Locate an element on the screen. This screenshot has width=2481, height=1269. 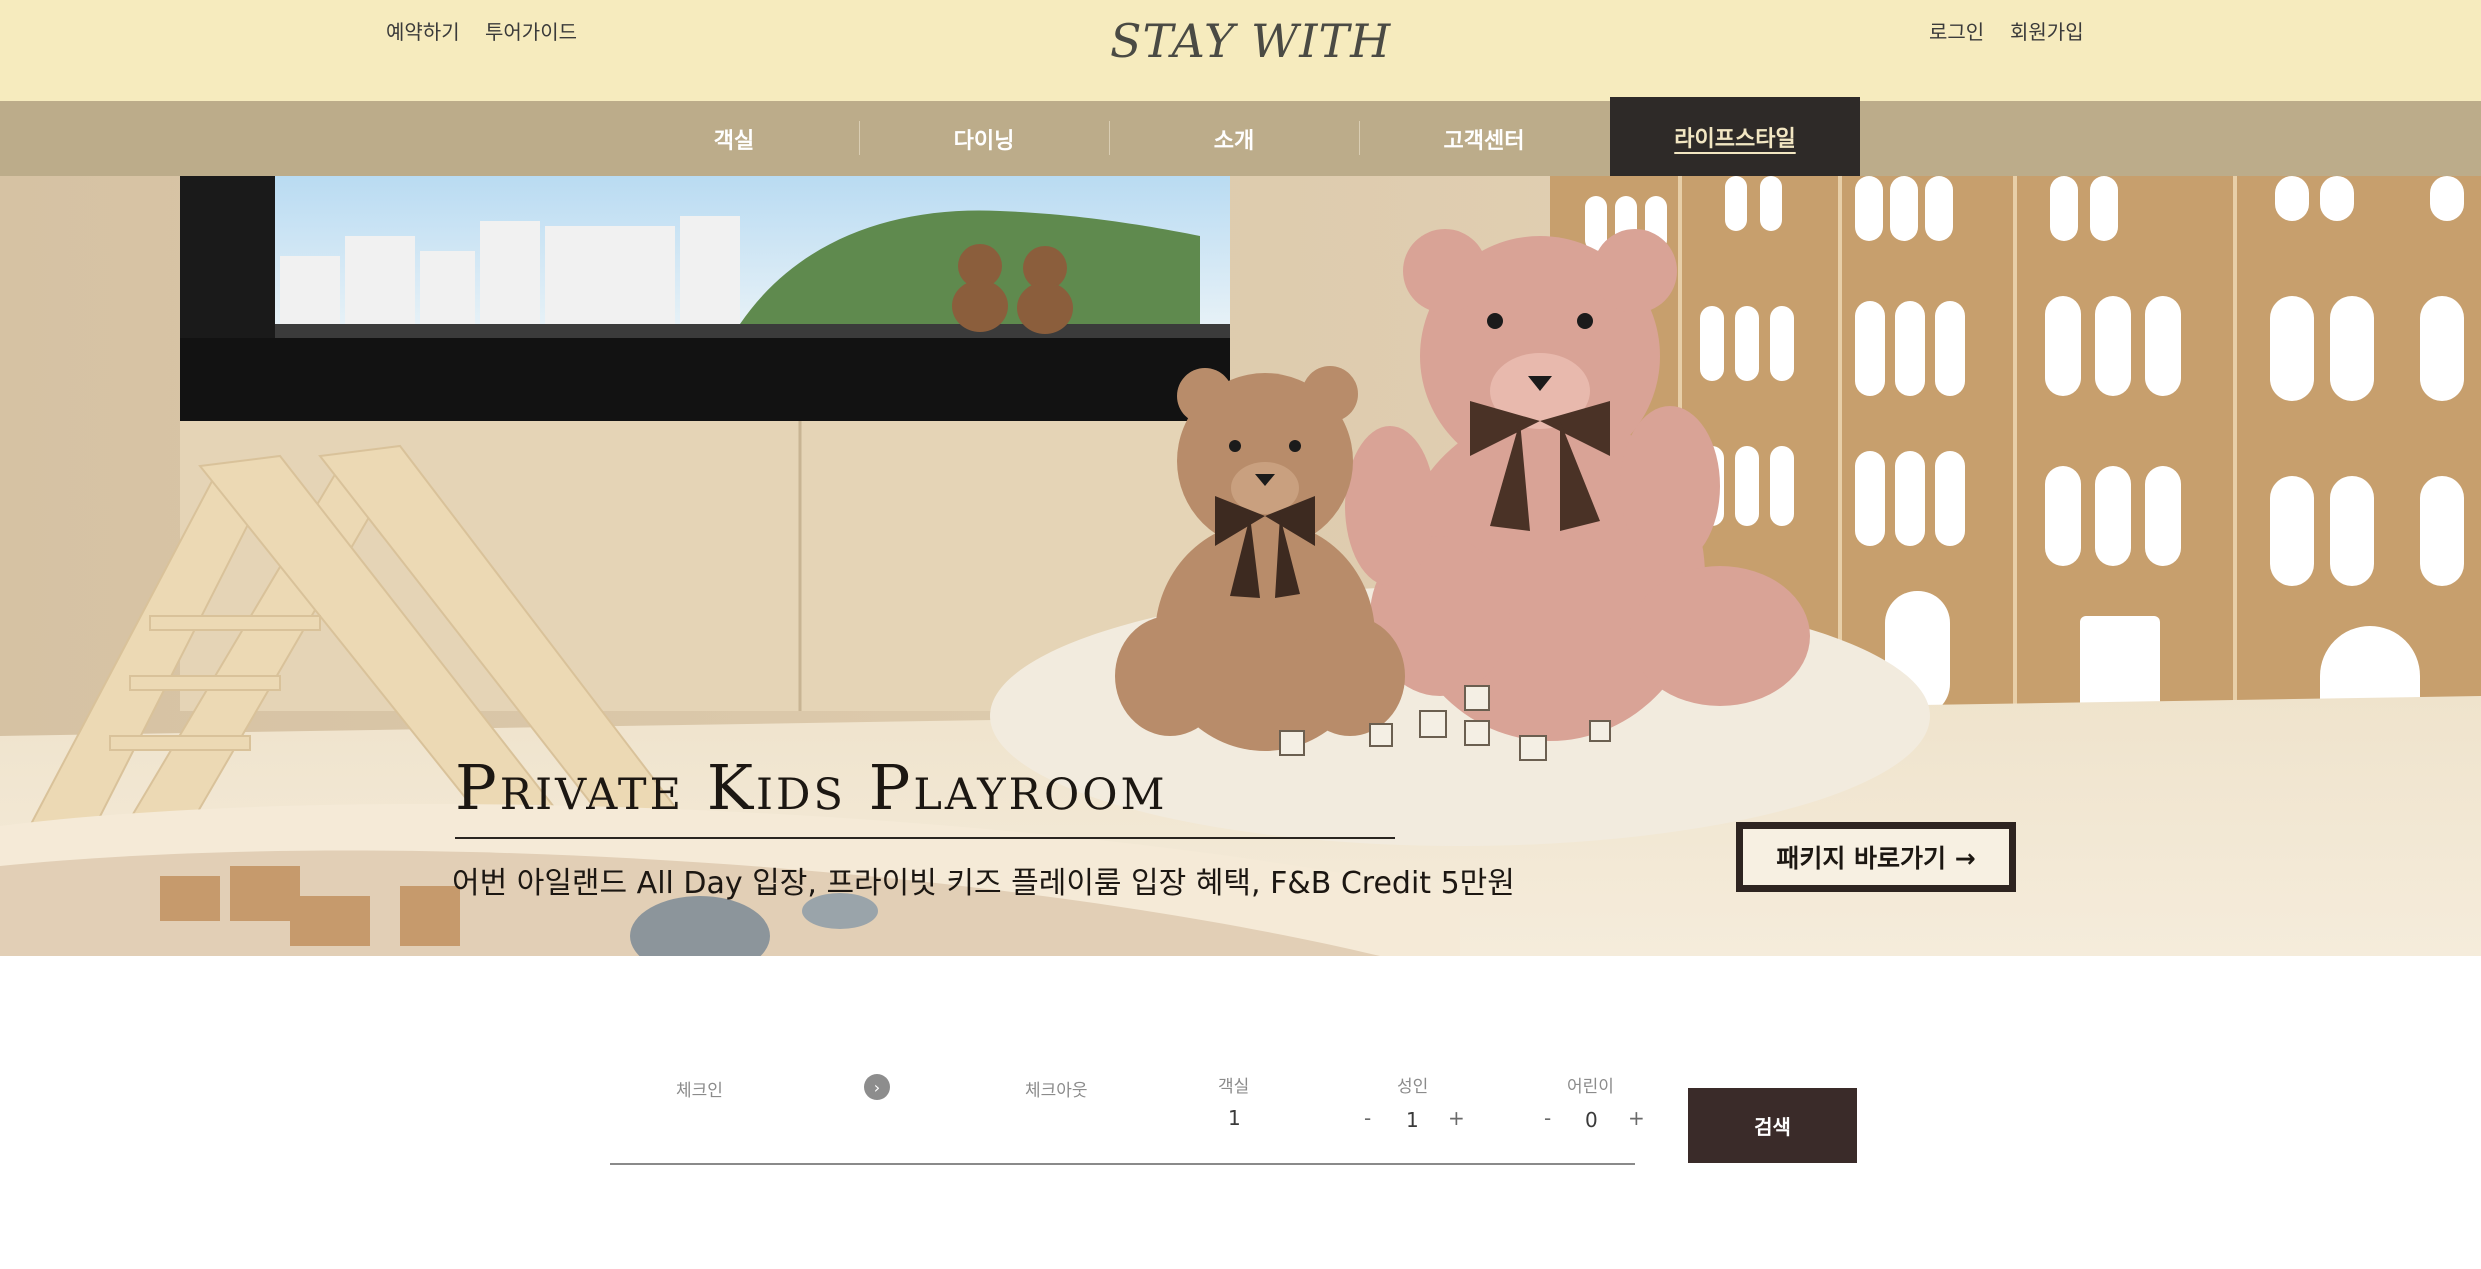
site-logo: STAY WITH is located at coordinates (1250, 41).